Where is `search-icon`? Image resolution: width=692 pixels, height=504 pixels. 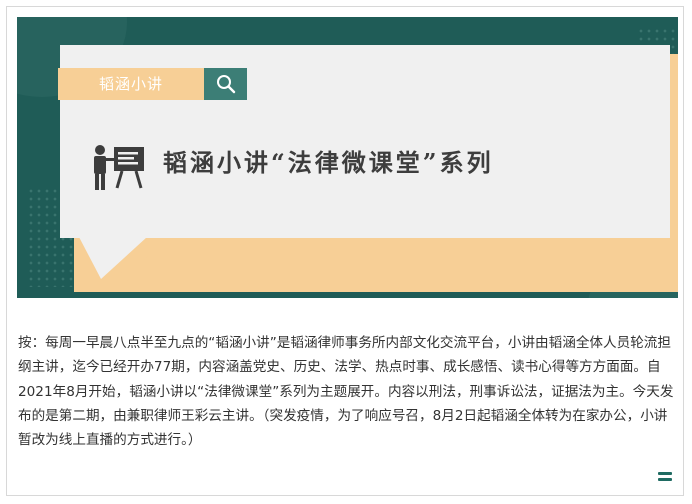 search-icon is located at coordinates (225, 84).